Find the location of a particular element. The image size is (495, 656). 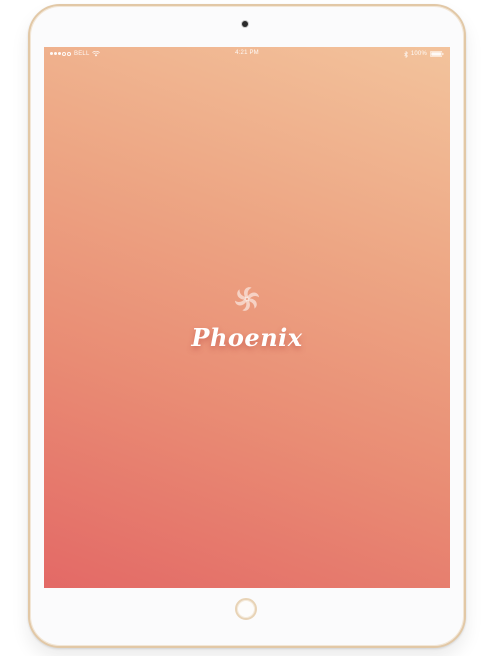

status-bar: BELL 4:21 PM 100% is located at coordinates (247, 54).